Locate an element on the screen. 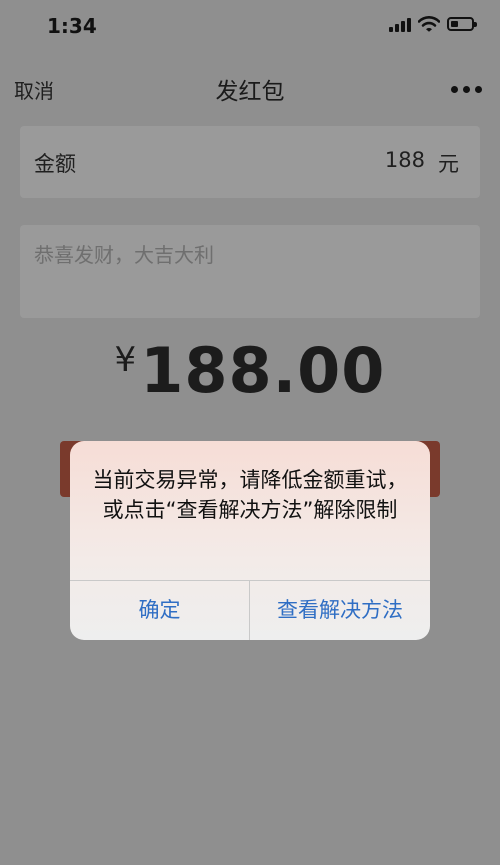 The width and height of the screenshot is (500, 865). battery-fill is located at coordinates (454, 24).